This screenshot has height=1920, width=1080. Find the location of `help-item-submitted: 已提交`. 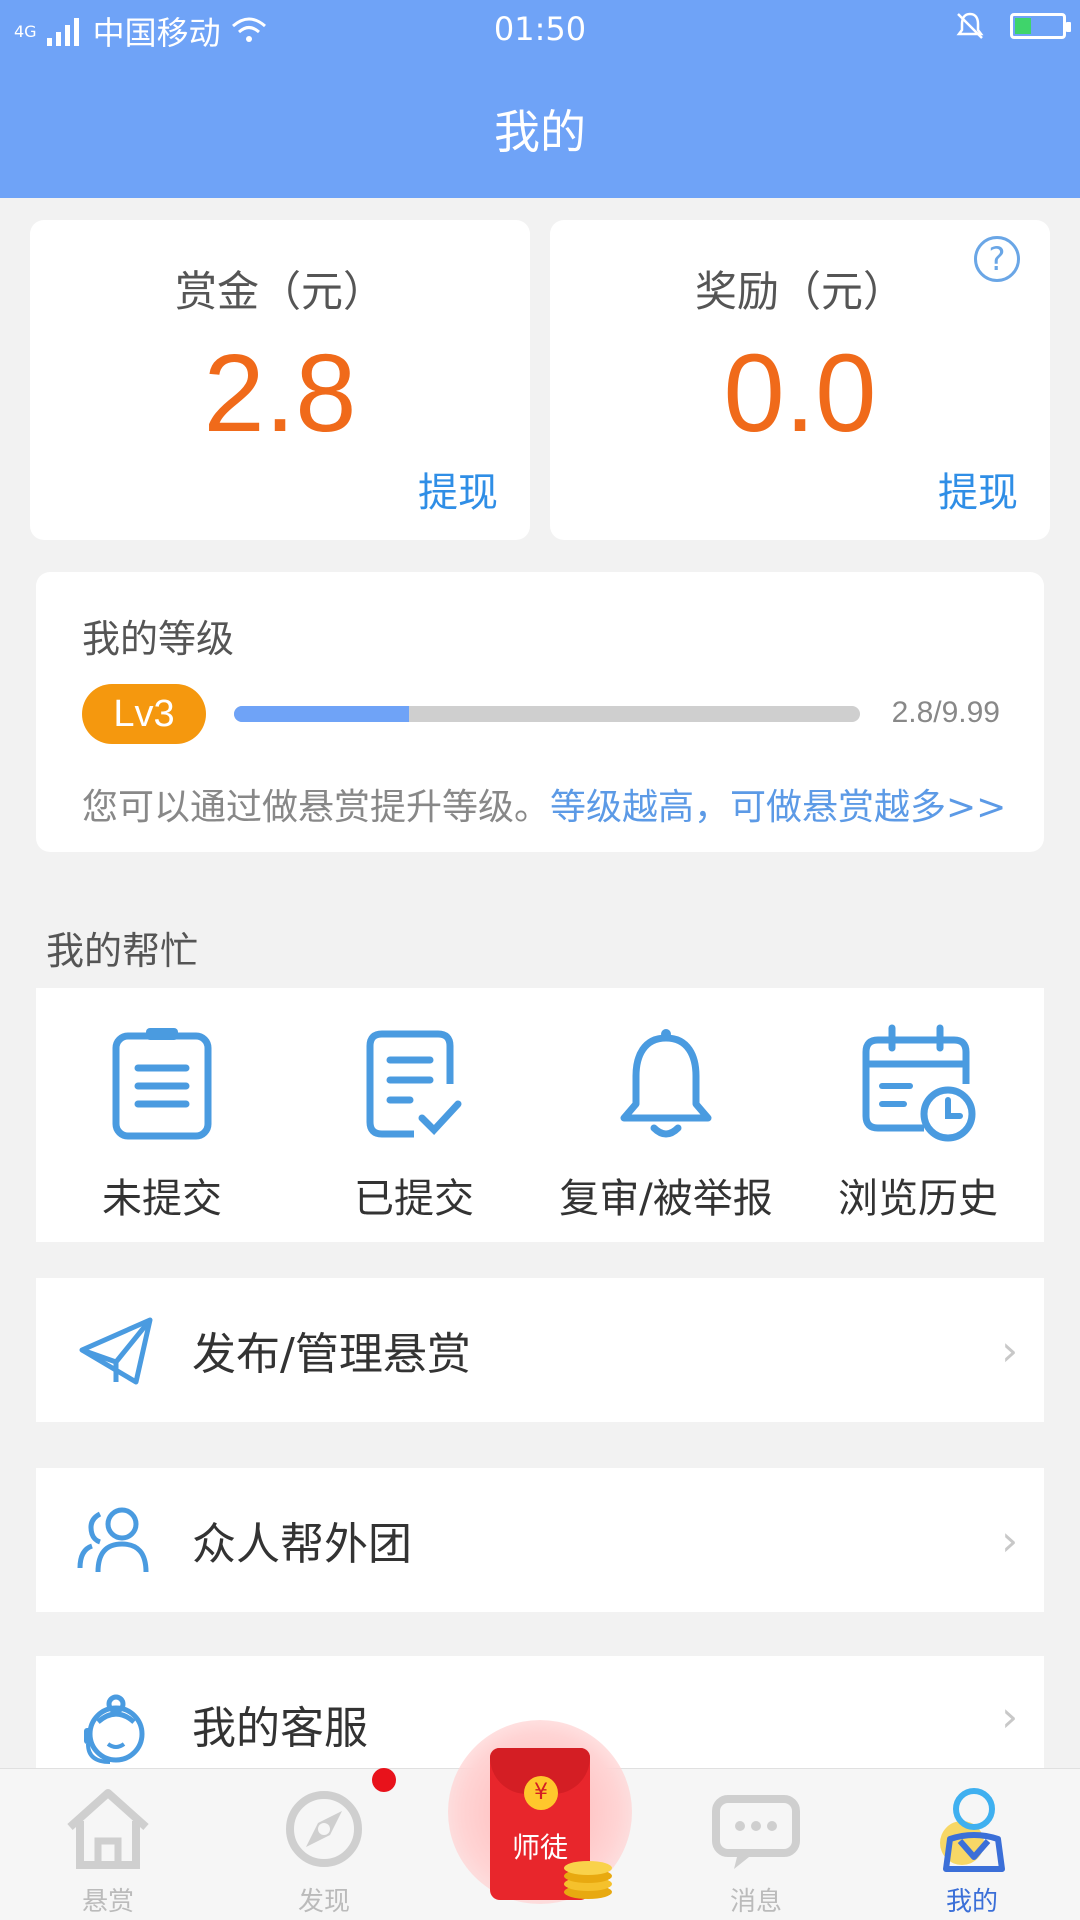

help-item-submitted: 已提交 is located at coordinates (414, 1115).